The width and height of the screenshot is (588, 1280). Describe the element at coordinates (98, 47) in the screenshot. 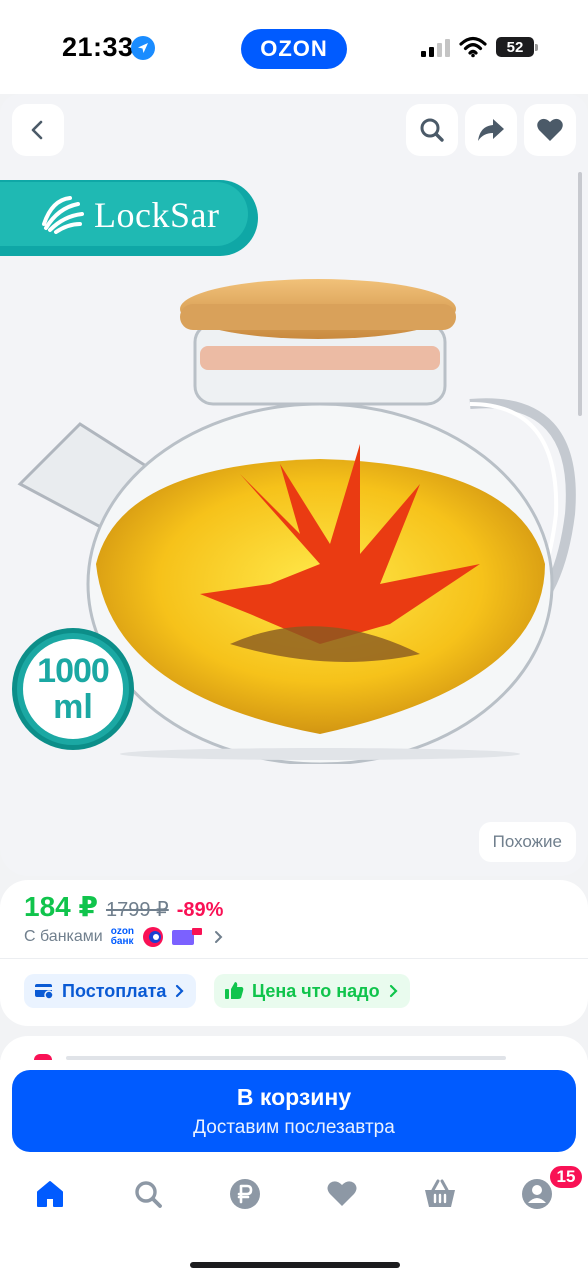

I see `status-time: 21:33` at that location.